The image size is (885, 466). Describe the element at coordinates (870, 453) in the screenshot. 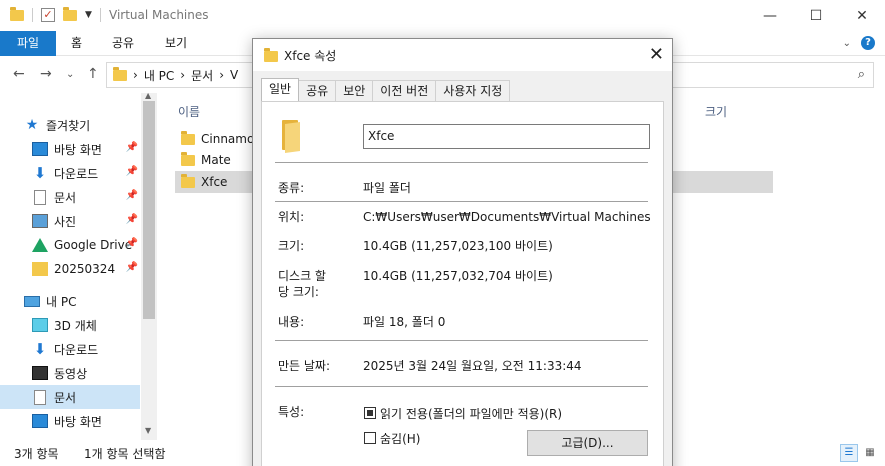

I see `large-icons-view-icon: ▦` at that location.